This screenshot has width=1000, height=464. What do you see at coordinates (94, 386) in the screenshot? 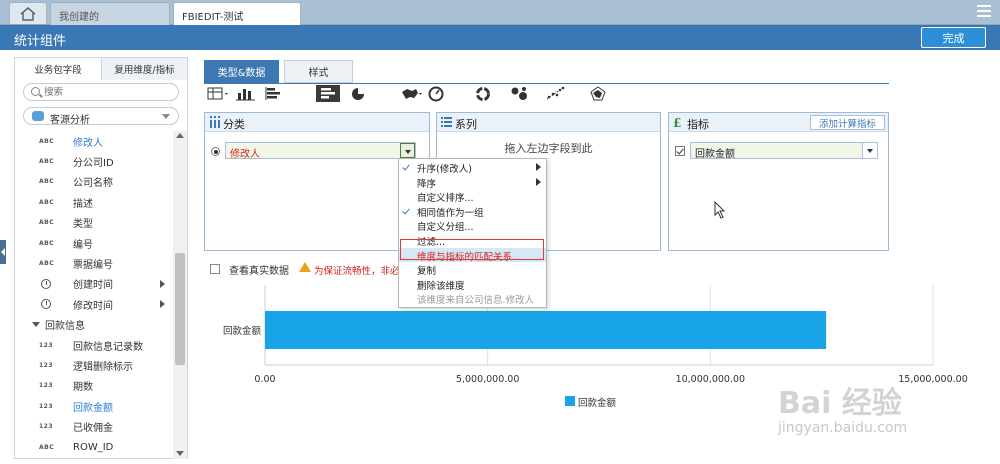
I see `field-item: 123 期数` at bounding box center [94, 386].